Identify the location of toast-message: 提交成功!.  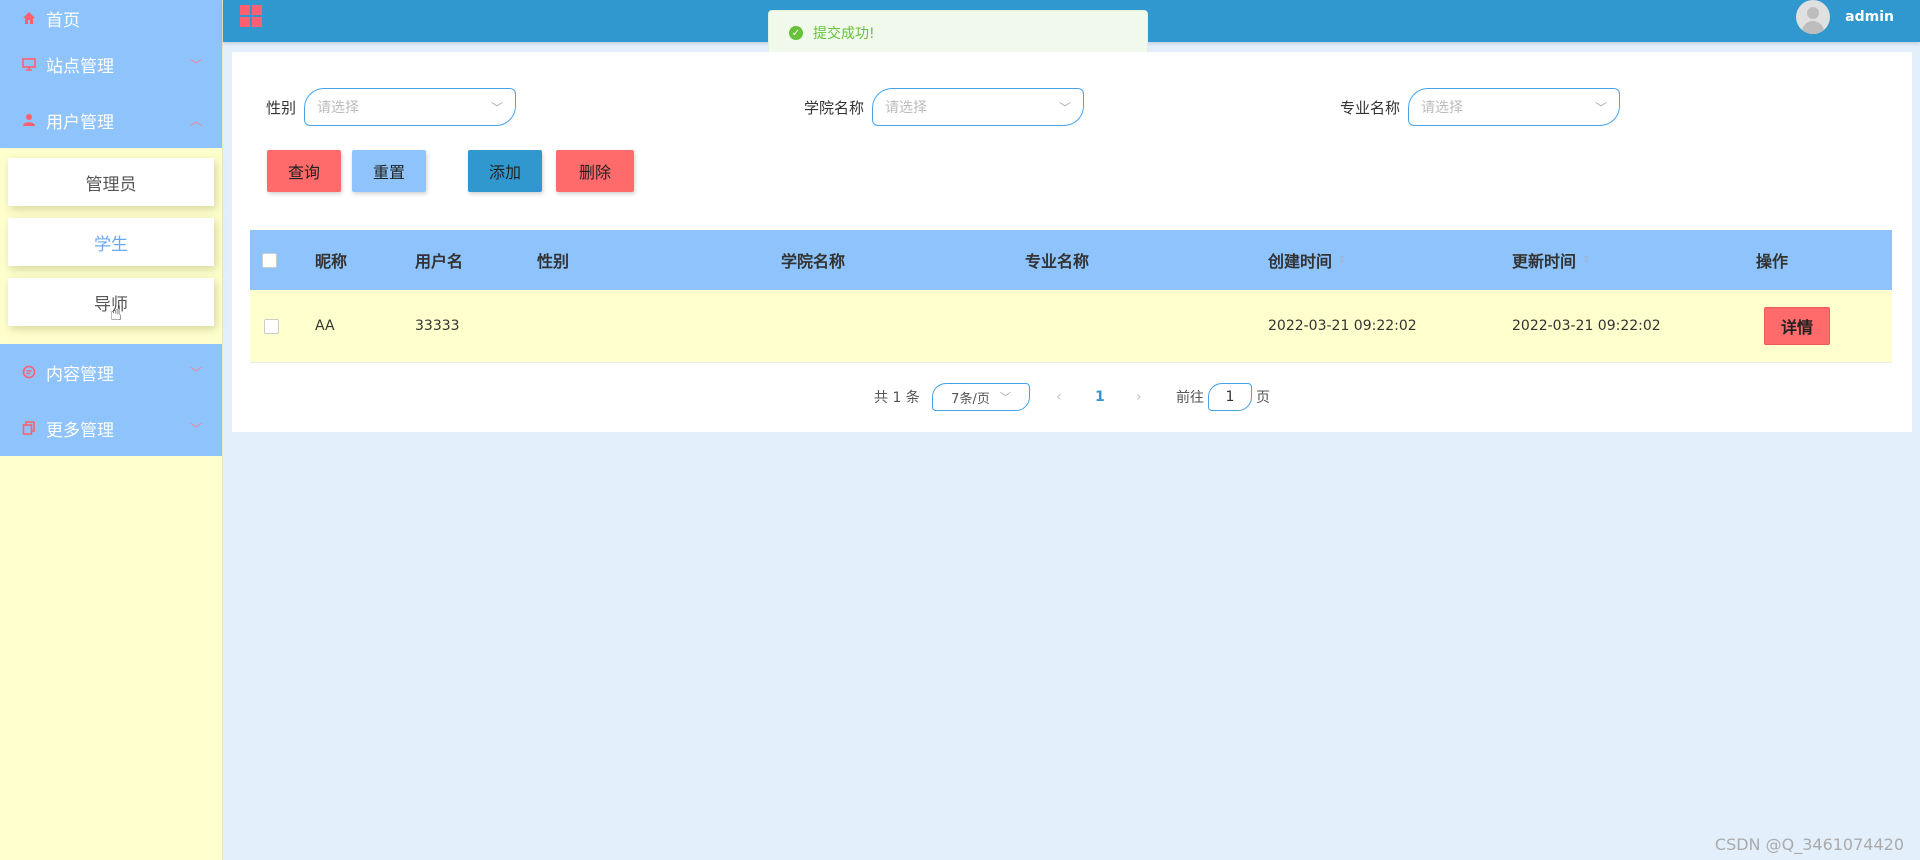
(844, 34).